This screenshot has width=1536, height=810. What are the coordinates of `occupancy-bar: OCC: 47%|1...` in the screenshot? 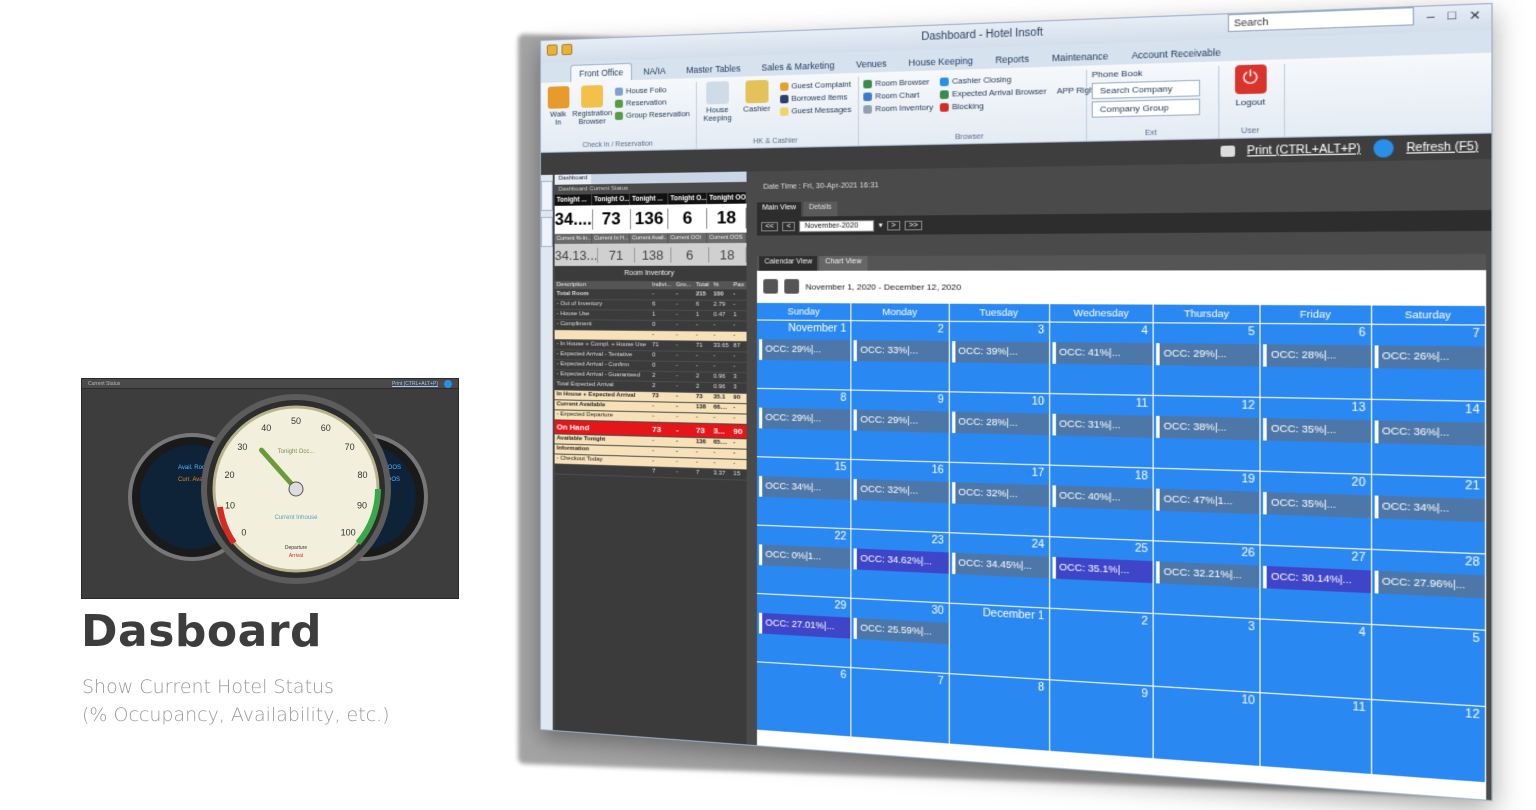 It's located at (1208, 502).